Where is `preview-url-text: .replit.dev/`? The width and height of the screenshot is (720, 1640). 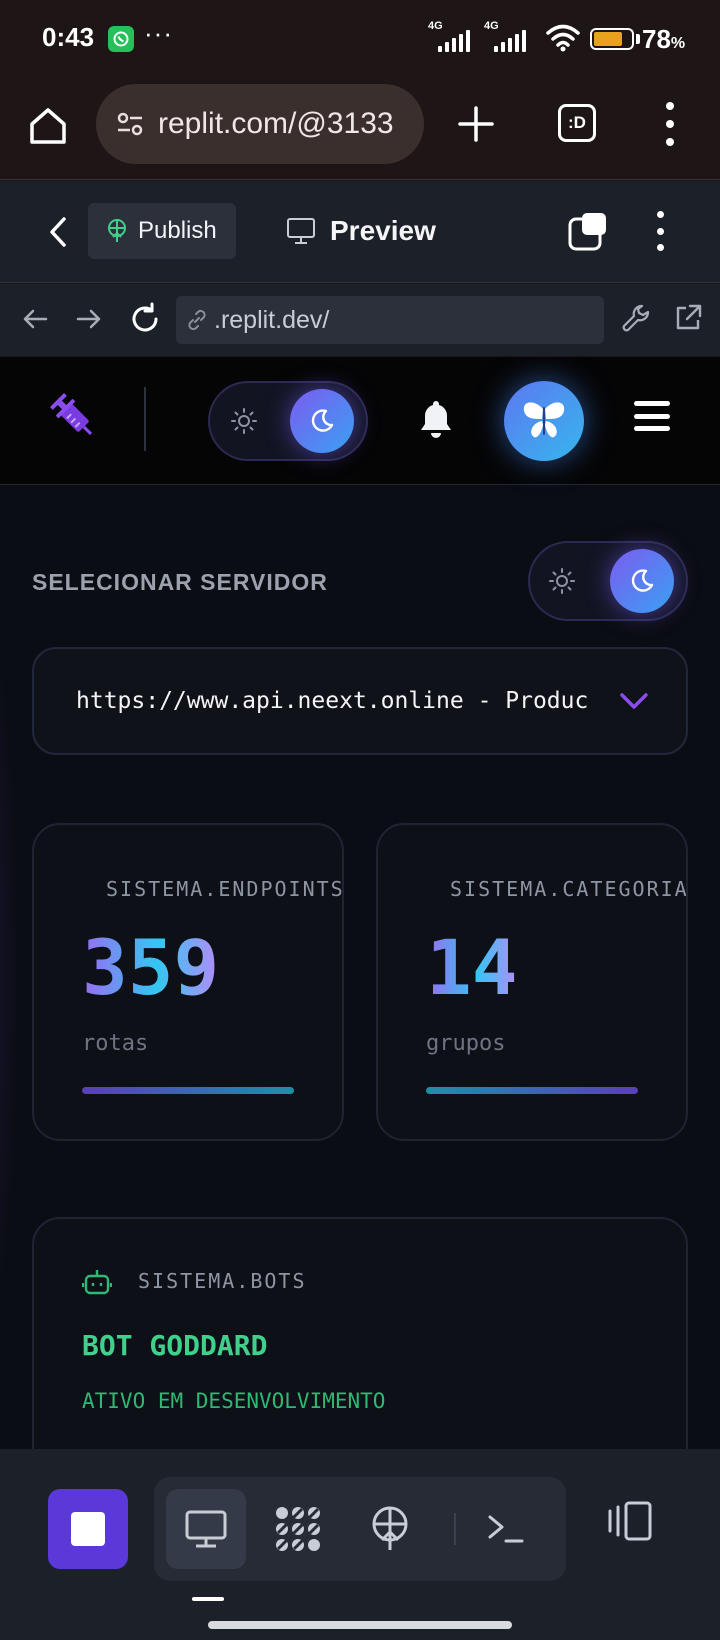 preview-url-text: .replit.dev/ is located at coordinates (271, 320).